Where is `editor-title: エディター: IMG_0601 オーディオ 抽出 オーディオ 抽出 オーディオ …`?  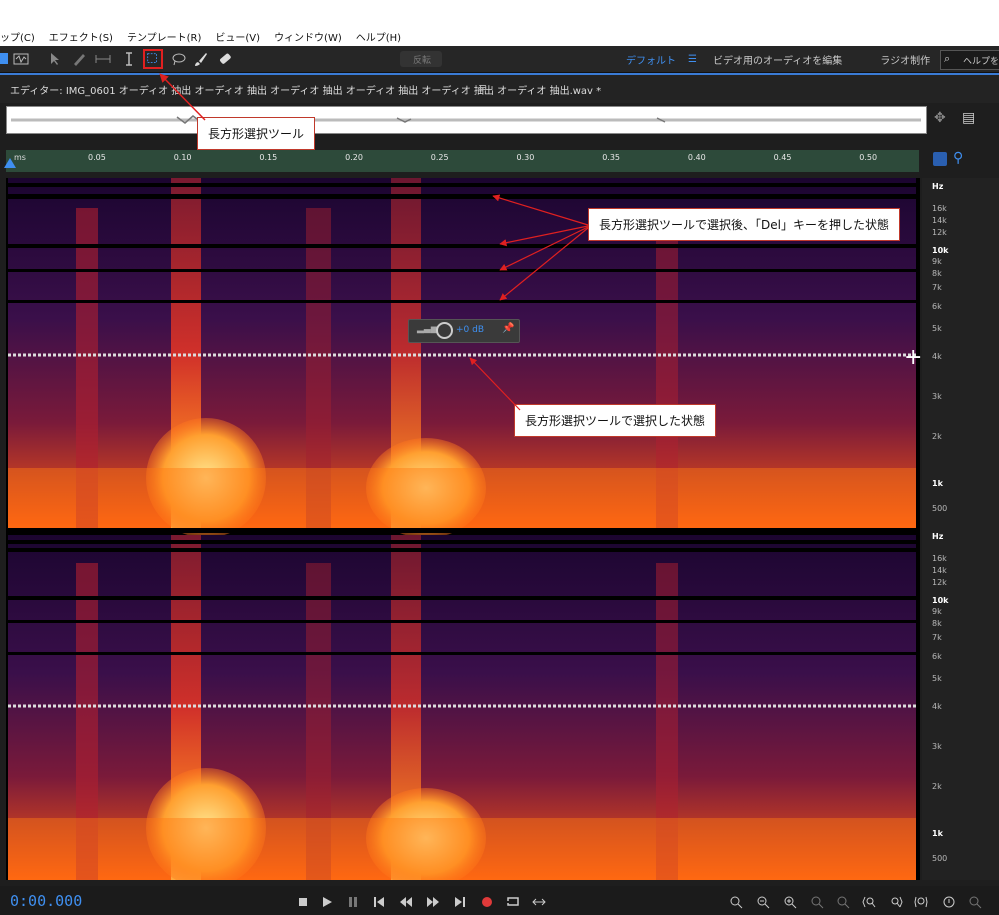 editor-title: エディター: IMG_0601 オーディオ 抽出 オーディオ 抽出 オーディオ … is located at coordinates (305, 89).